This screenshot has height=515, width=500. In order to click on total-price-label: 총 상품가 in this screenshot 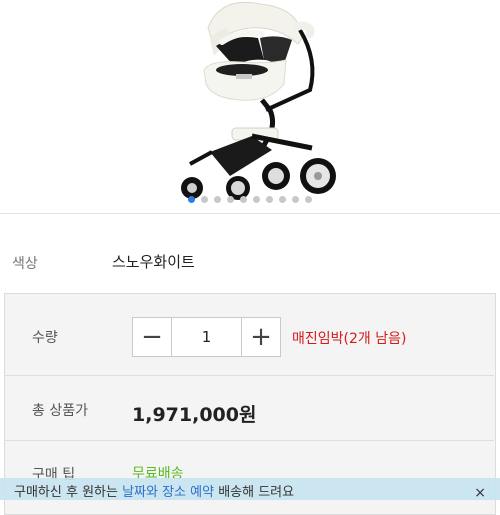, I will do `click(60, 411)`.